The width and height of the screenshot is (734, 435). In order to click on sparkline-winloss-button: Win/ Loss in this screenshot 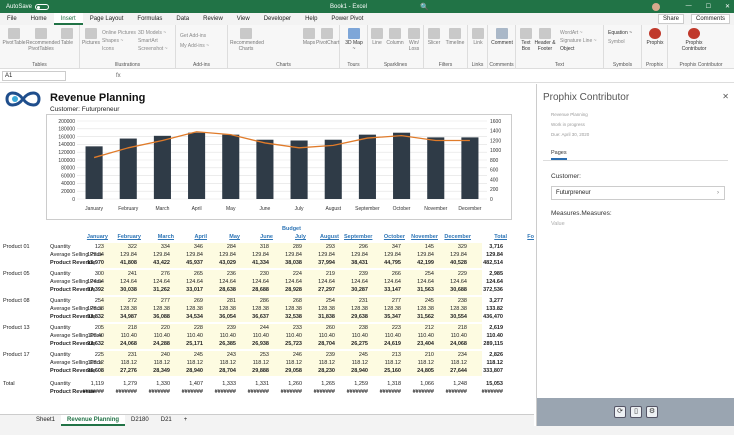, I will do `click(414, 40)`.